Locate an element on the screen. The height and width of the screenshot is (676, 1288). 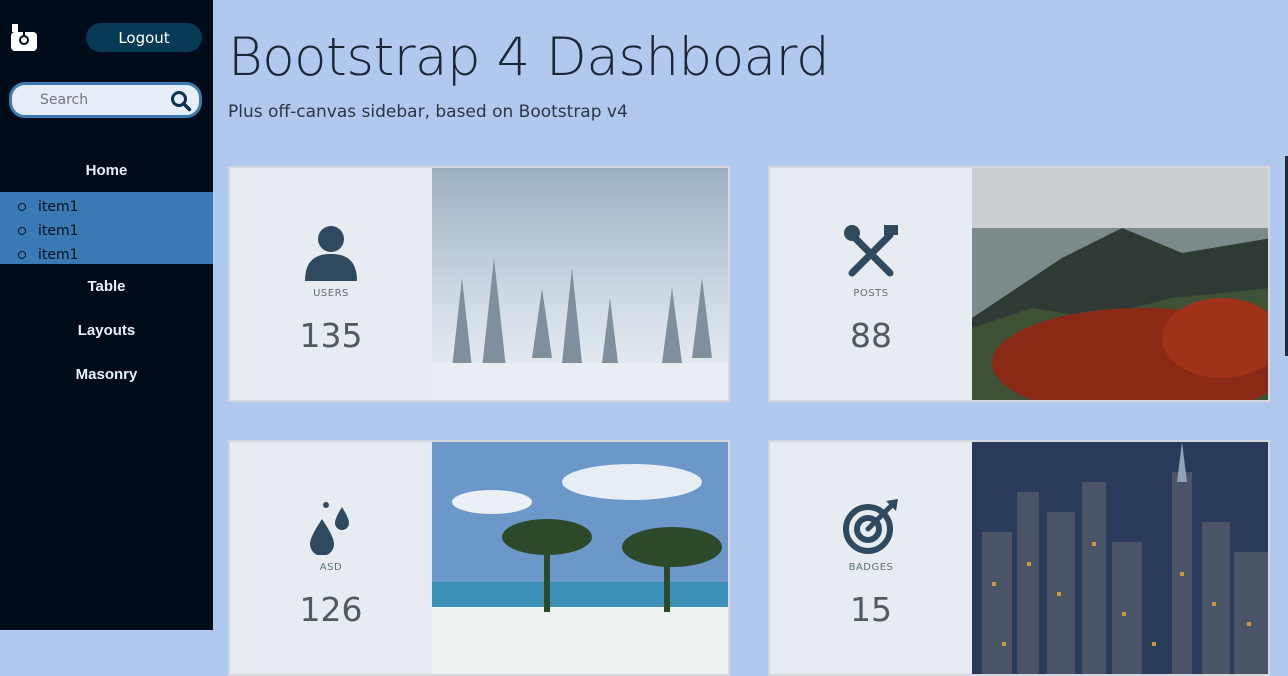
search-icon is located at coordinates (181, 101).